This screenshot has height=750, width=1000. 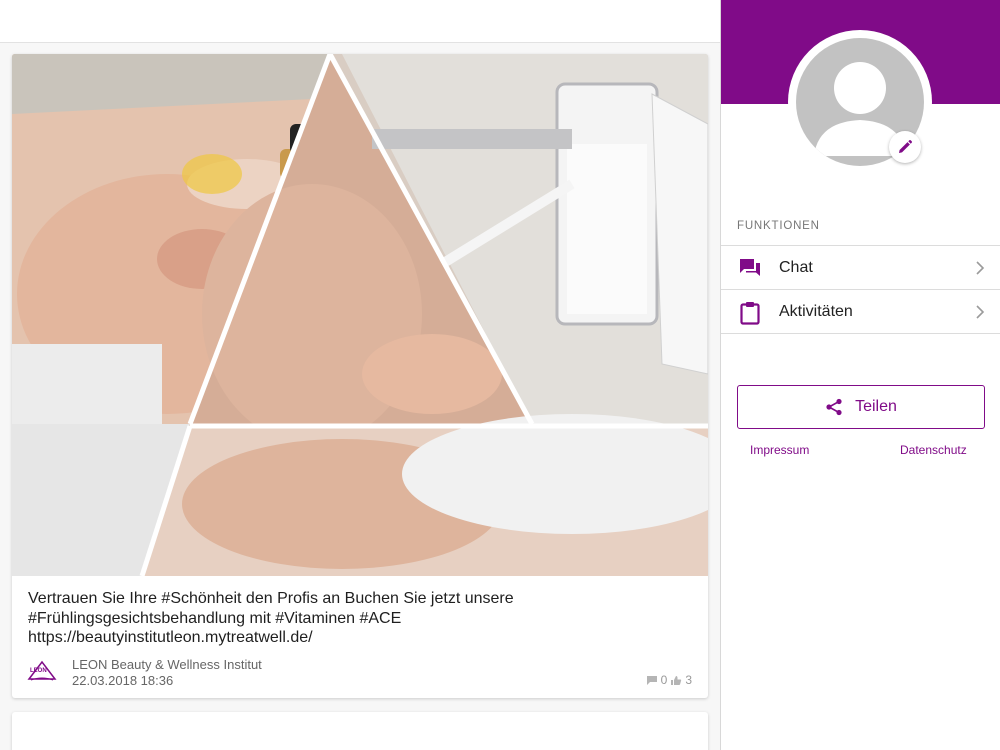 I want to click on post-stats: 0 3, so click(x=669, y=680).